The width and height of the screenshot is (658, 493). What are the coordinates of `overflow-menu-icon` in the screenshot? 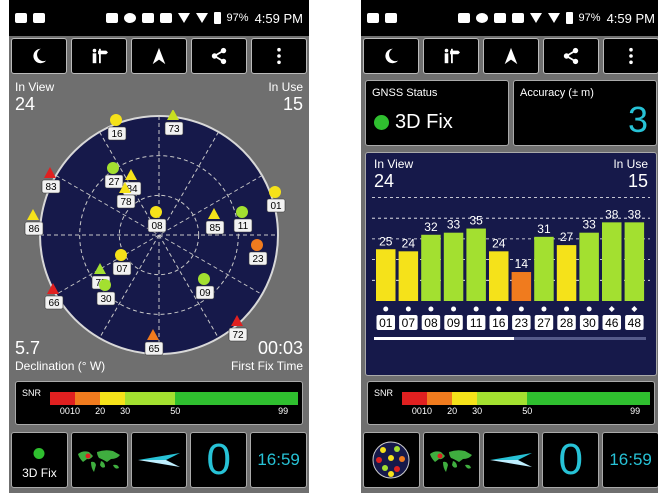 It's located at (279, 56).